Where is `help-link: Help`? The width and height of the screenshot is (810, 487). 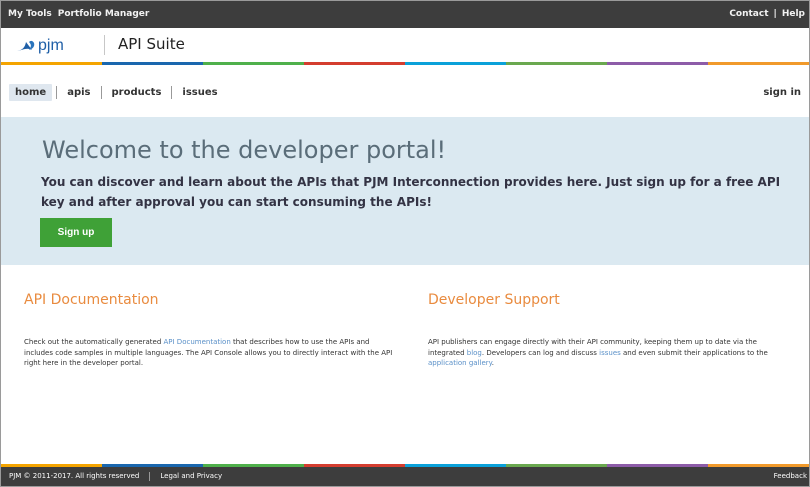
help-link: Help is located at coordinates (793, 14).